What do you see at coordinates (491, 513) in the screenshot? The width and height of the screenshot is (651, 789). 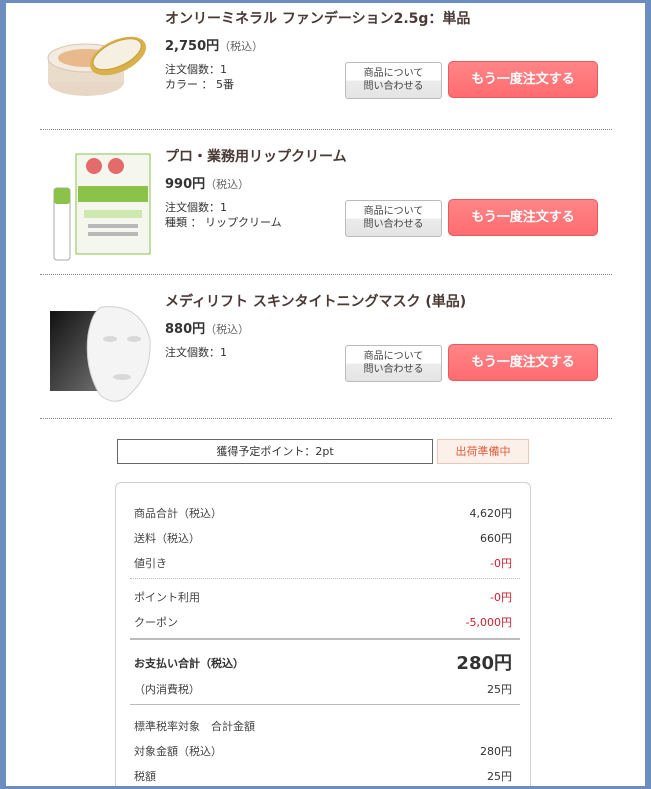 I see `subtotal-value: 4,620円` at bounding box center [491, 513].